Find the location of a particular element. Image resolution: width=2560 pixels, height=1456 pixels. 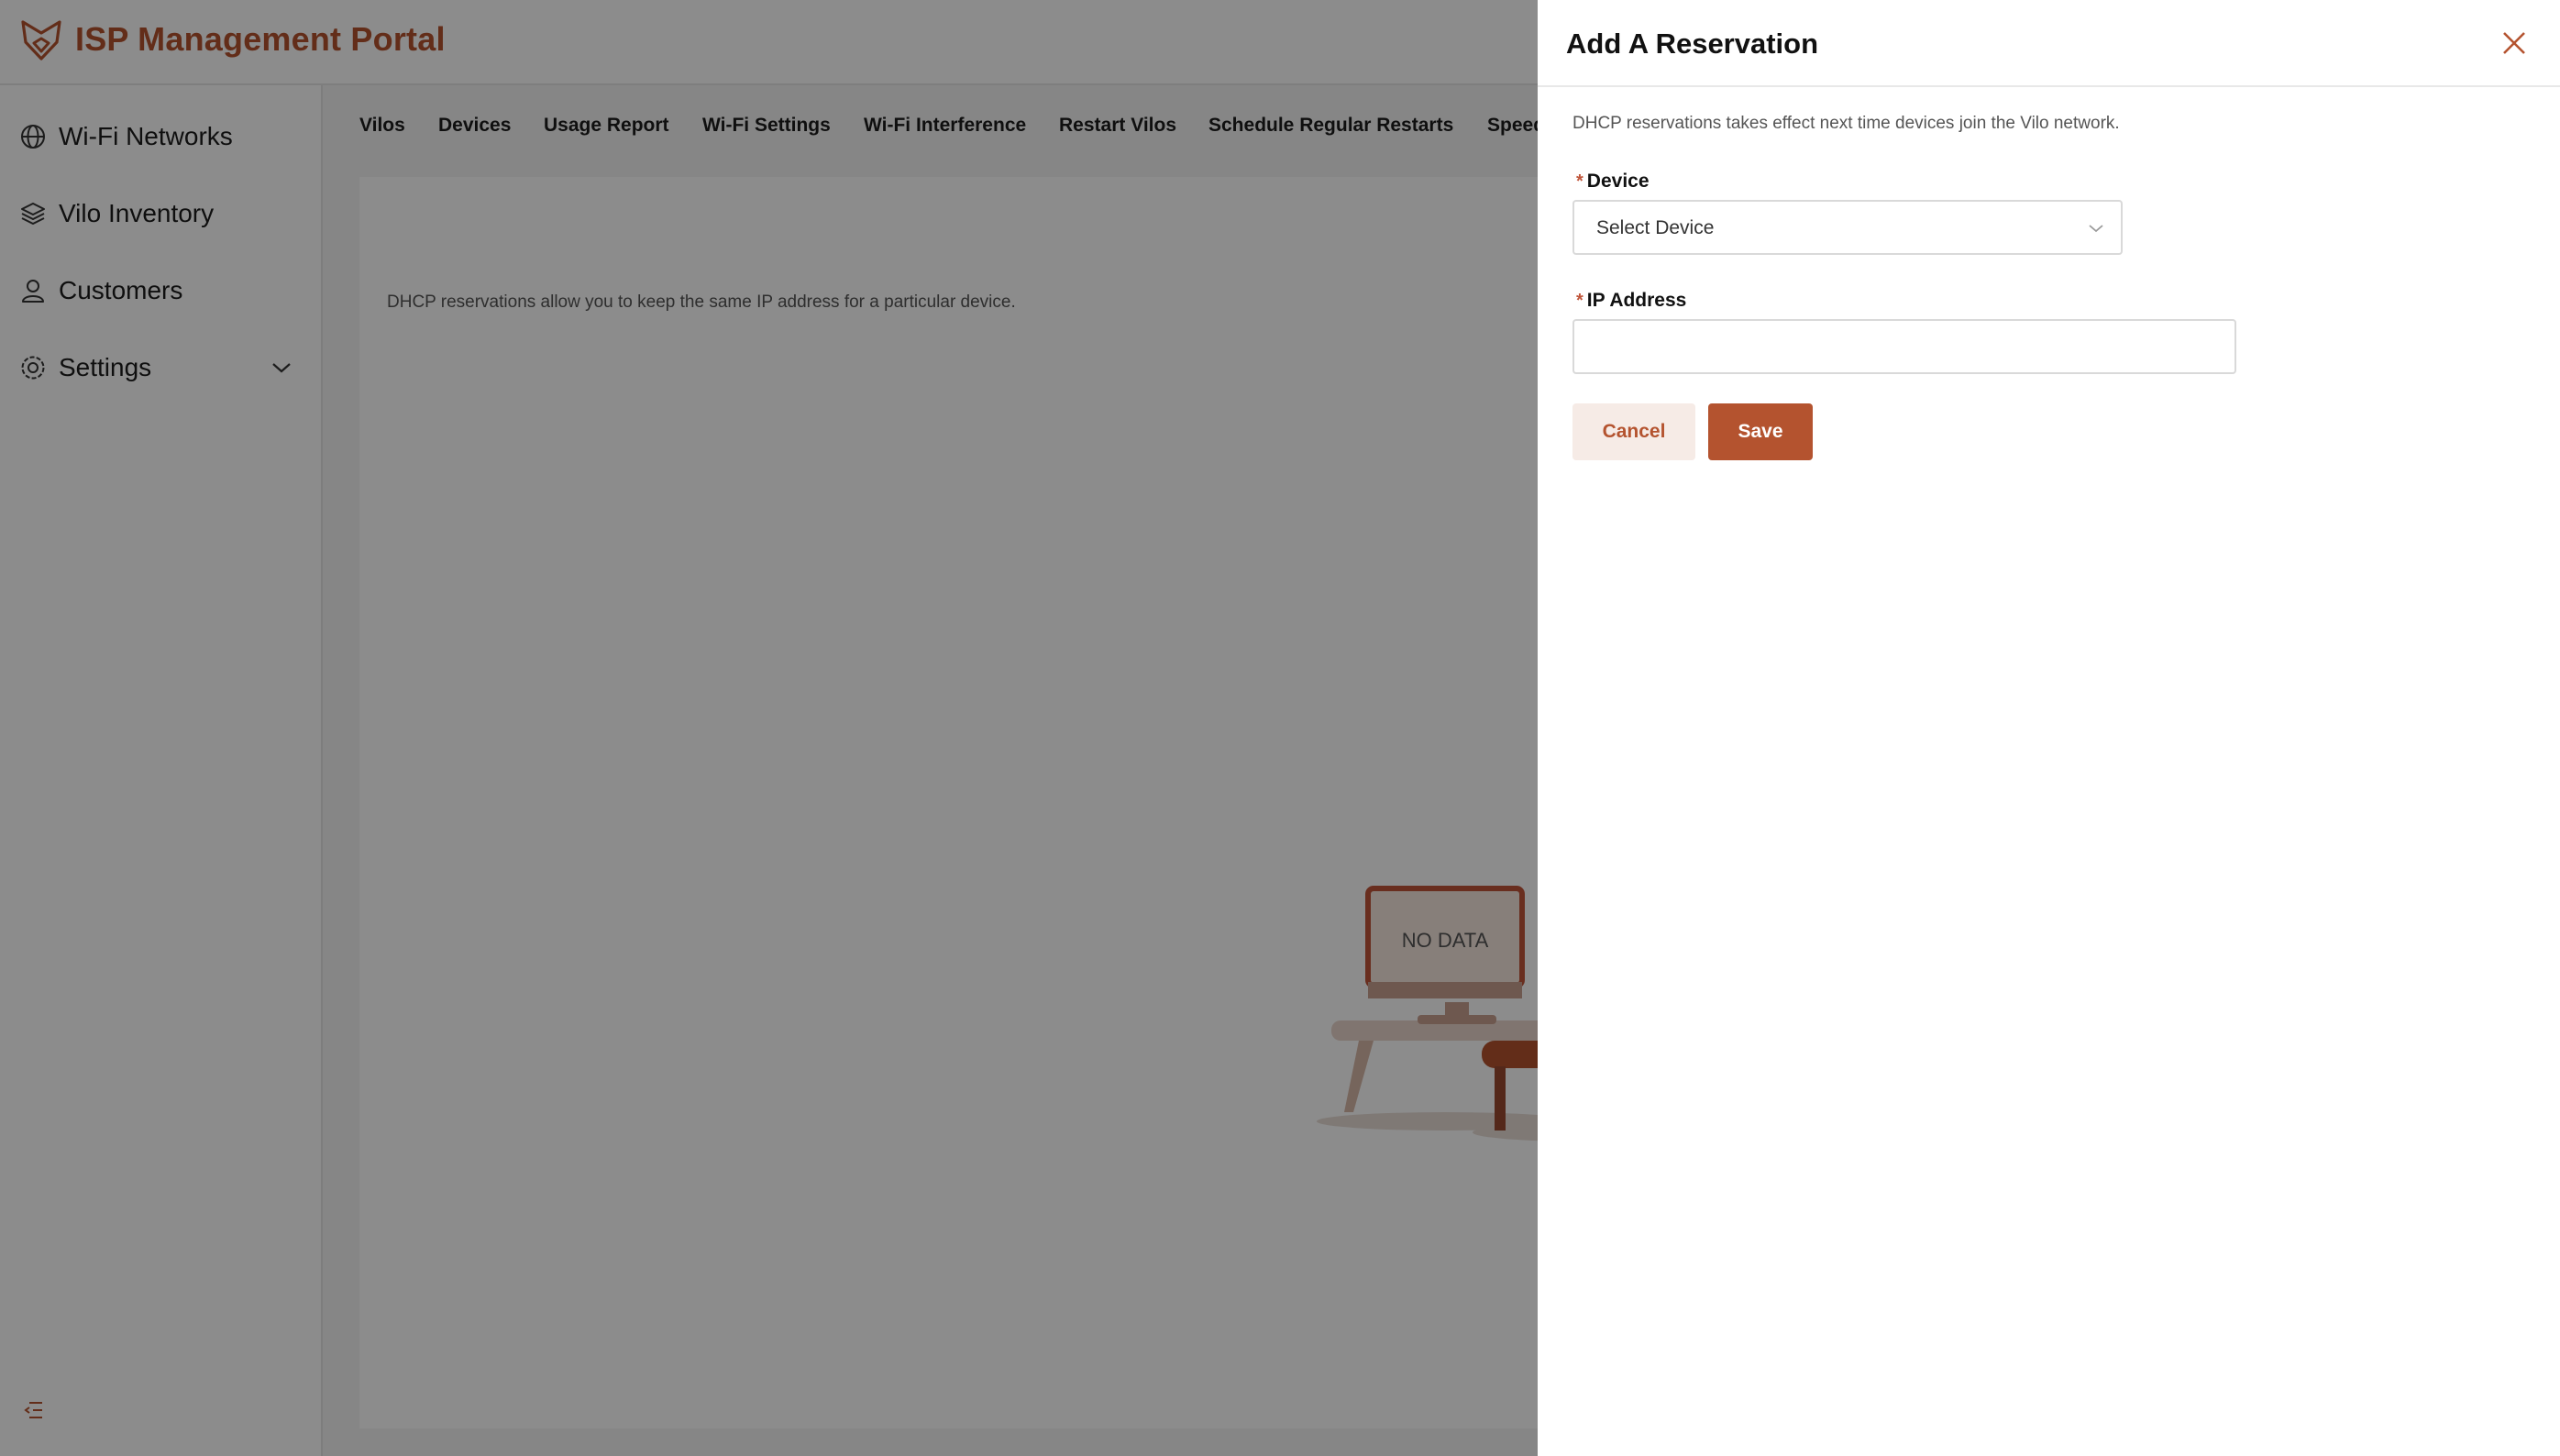

cancel-button: Cancel is located at coordinates (1633, 431).